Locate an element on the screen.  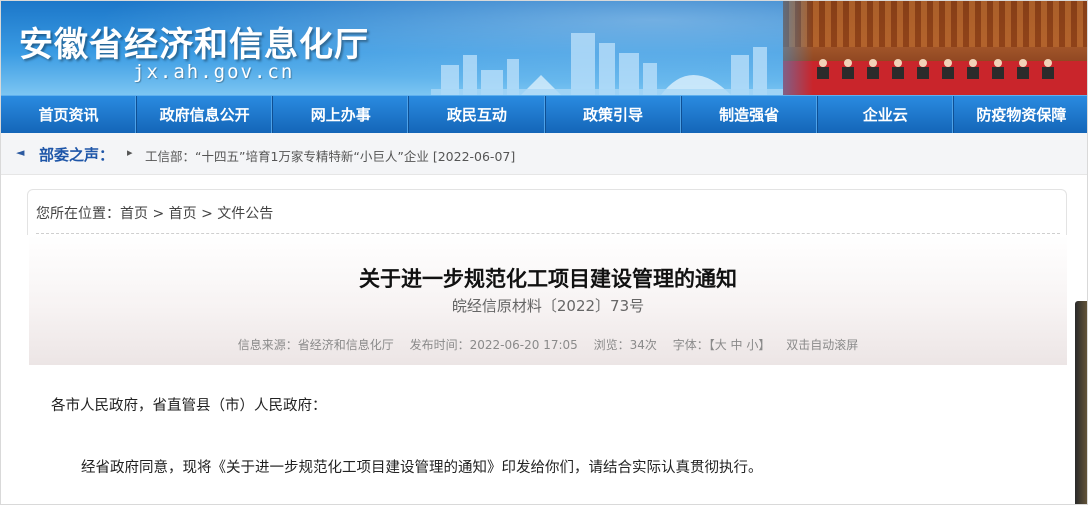
article-salutation: 各市人民政府，省直管县（市）人民政府： is located at coordinates (189, 406).